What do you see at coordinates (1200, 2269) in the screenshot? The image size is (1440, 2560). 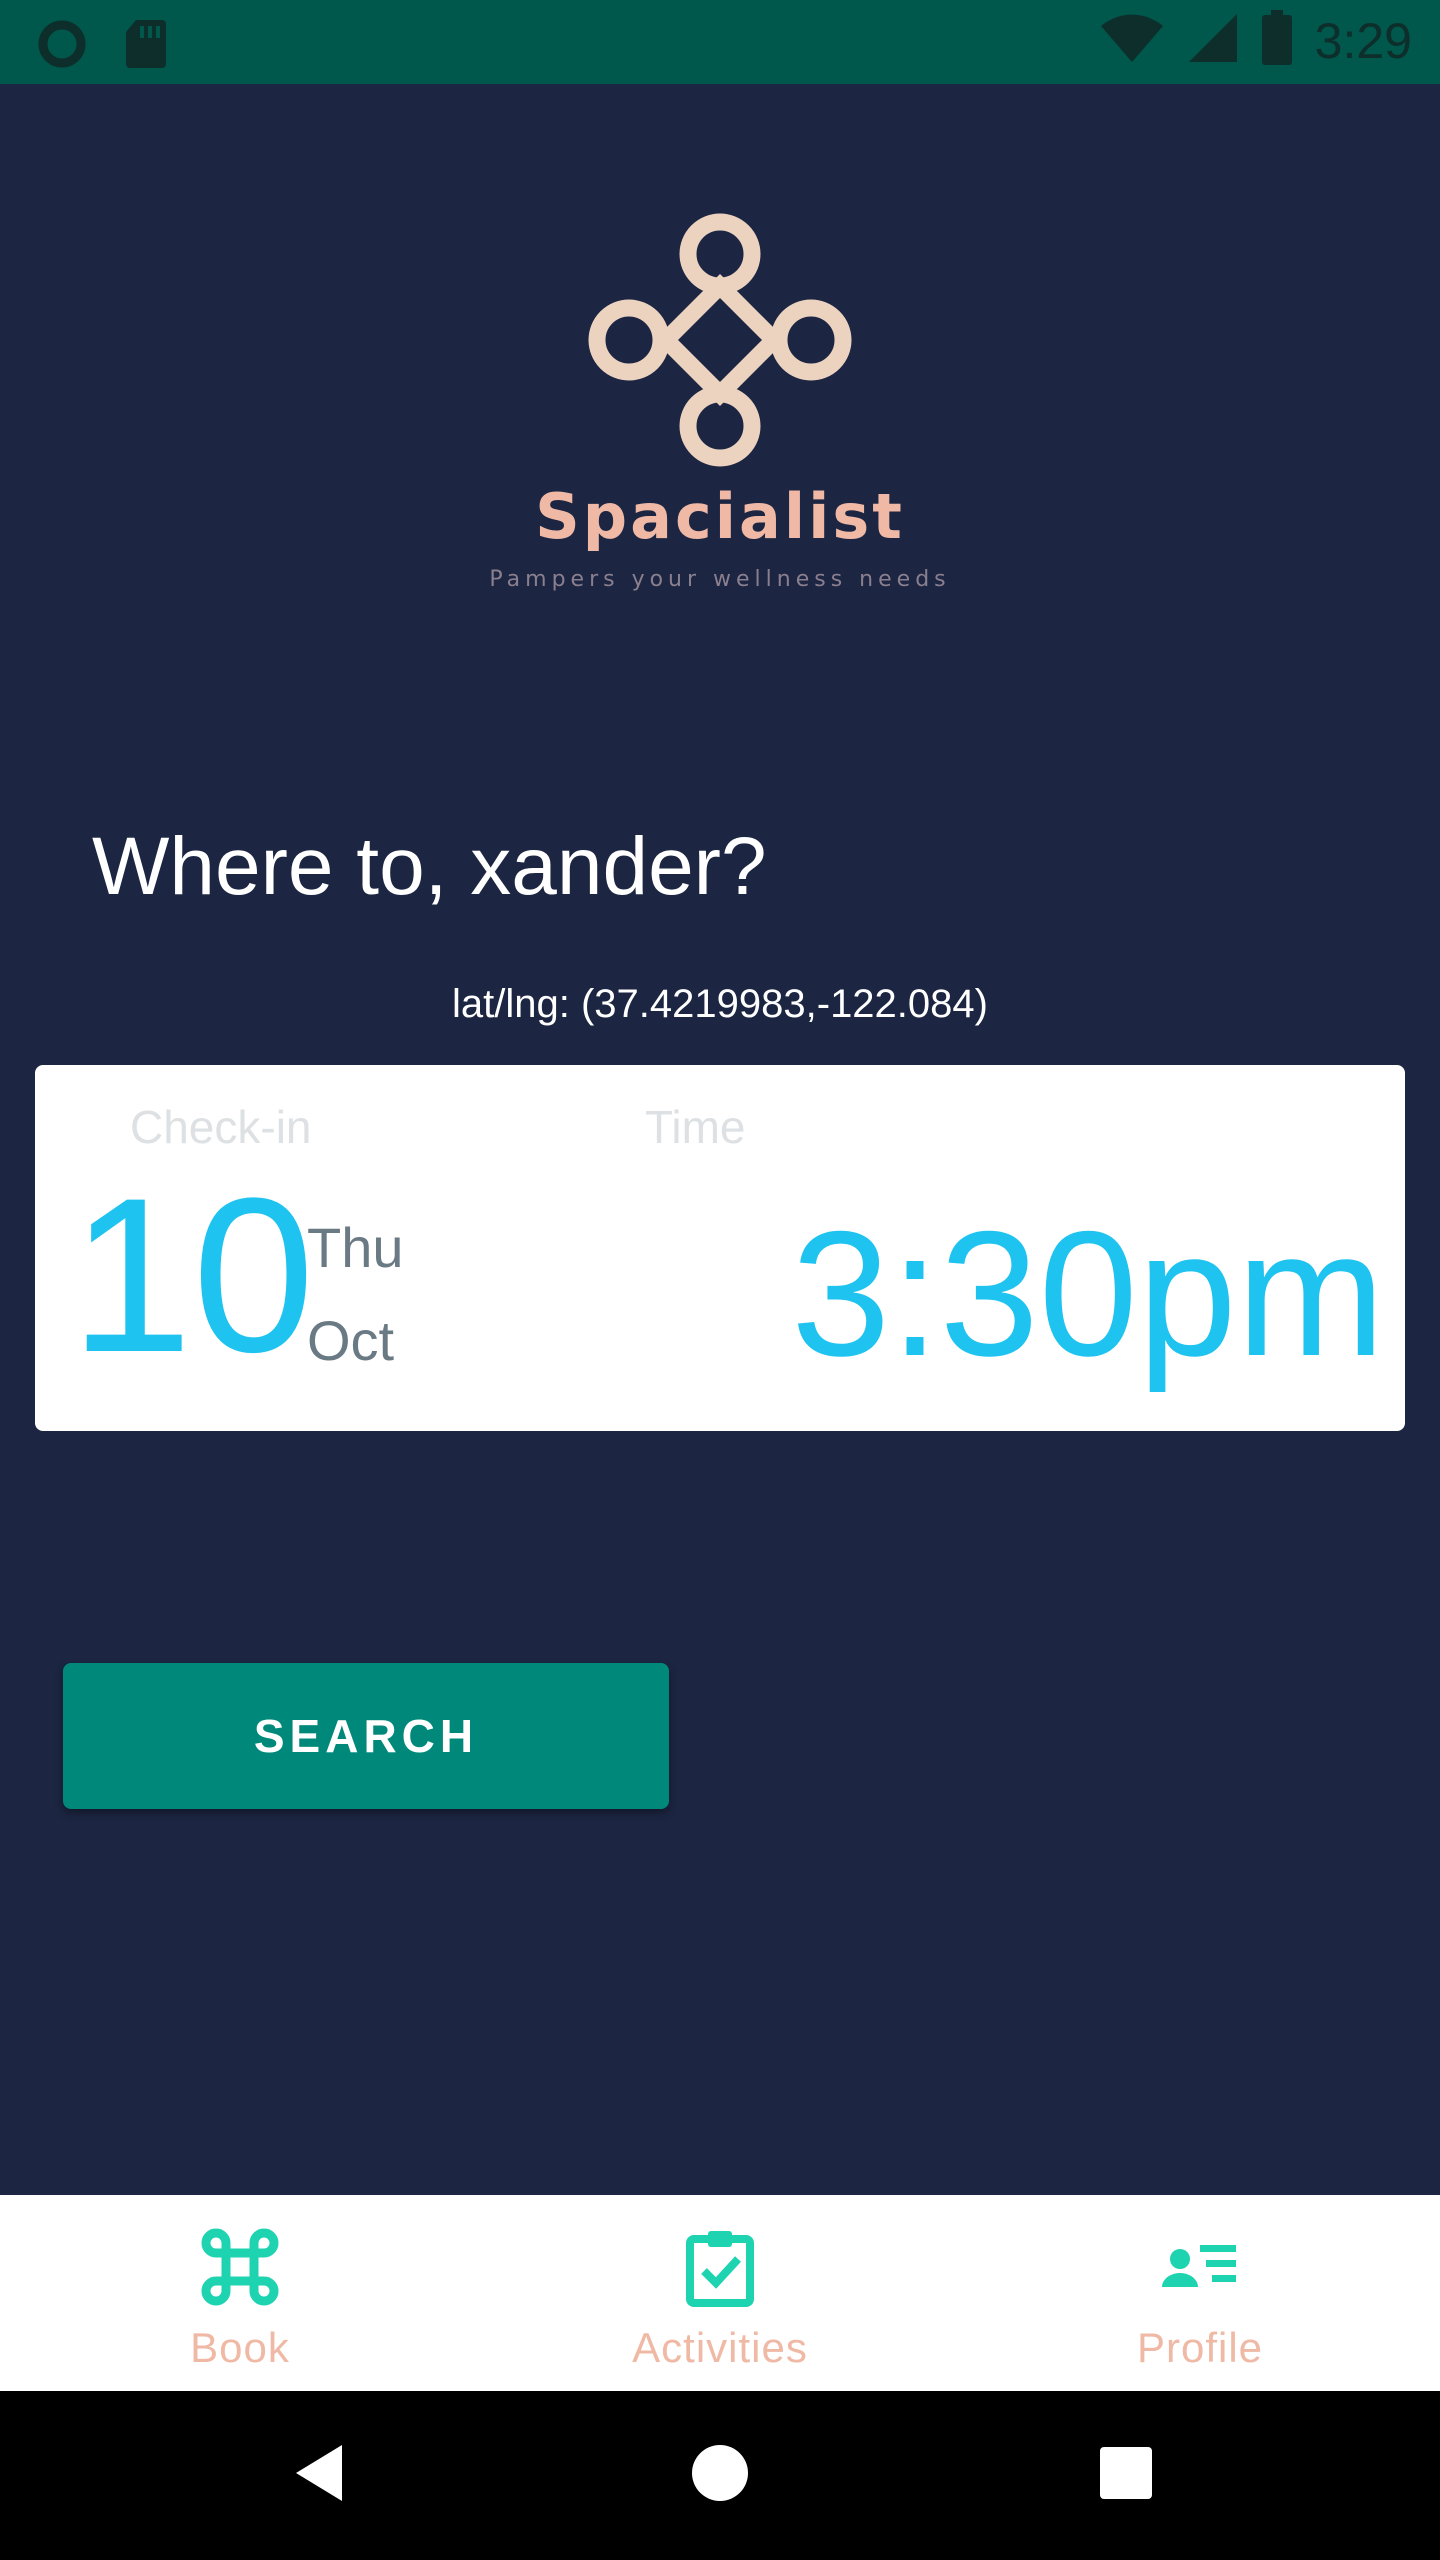 I see `profile-list-icon` at bounding box center [1200, 2269].